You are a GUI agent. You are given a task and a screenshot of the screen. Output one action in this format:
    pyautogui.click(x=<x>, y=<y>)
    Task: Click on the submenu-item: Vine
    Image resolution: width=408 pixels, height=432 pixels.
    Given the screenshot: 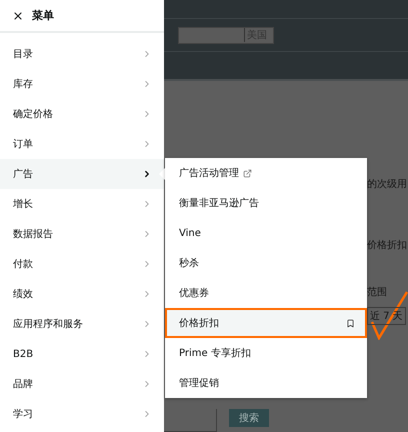 What is the action you would take?
    pyautogui.click(x=266, y=233)
    